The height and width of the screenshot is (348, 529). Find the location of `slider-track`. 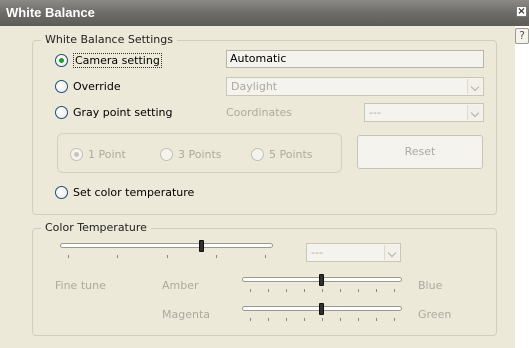

slider-track is located at coordinates (166, 245).